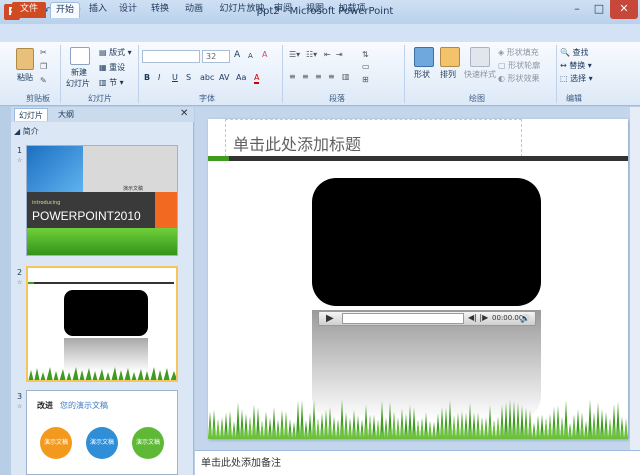 Image resolution: width=640 pixels, height=475 pixels. What do you see at coordinates (418, 419) in the screenshot?
I see `grass-decoration` at bounding box center [418, 419].